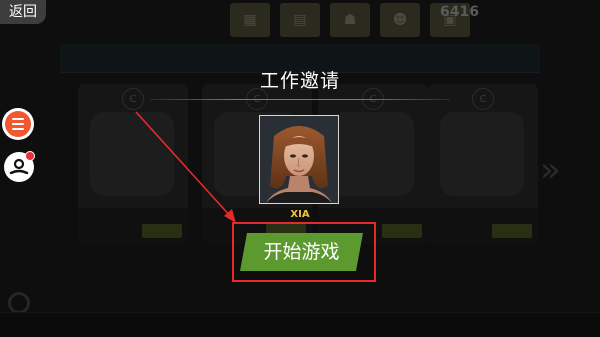 Image resolution: width=600 pixels, height=337 pixels. I want to click on annotation-arrow, so click(185, 167).